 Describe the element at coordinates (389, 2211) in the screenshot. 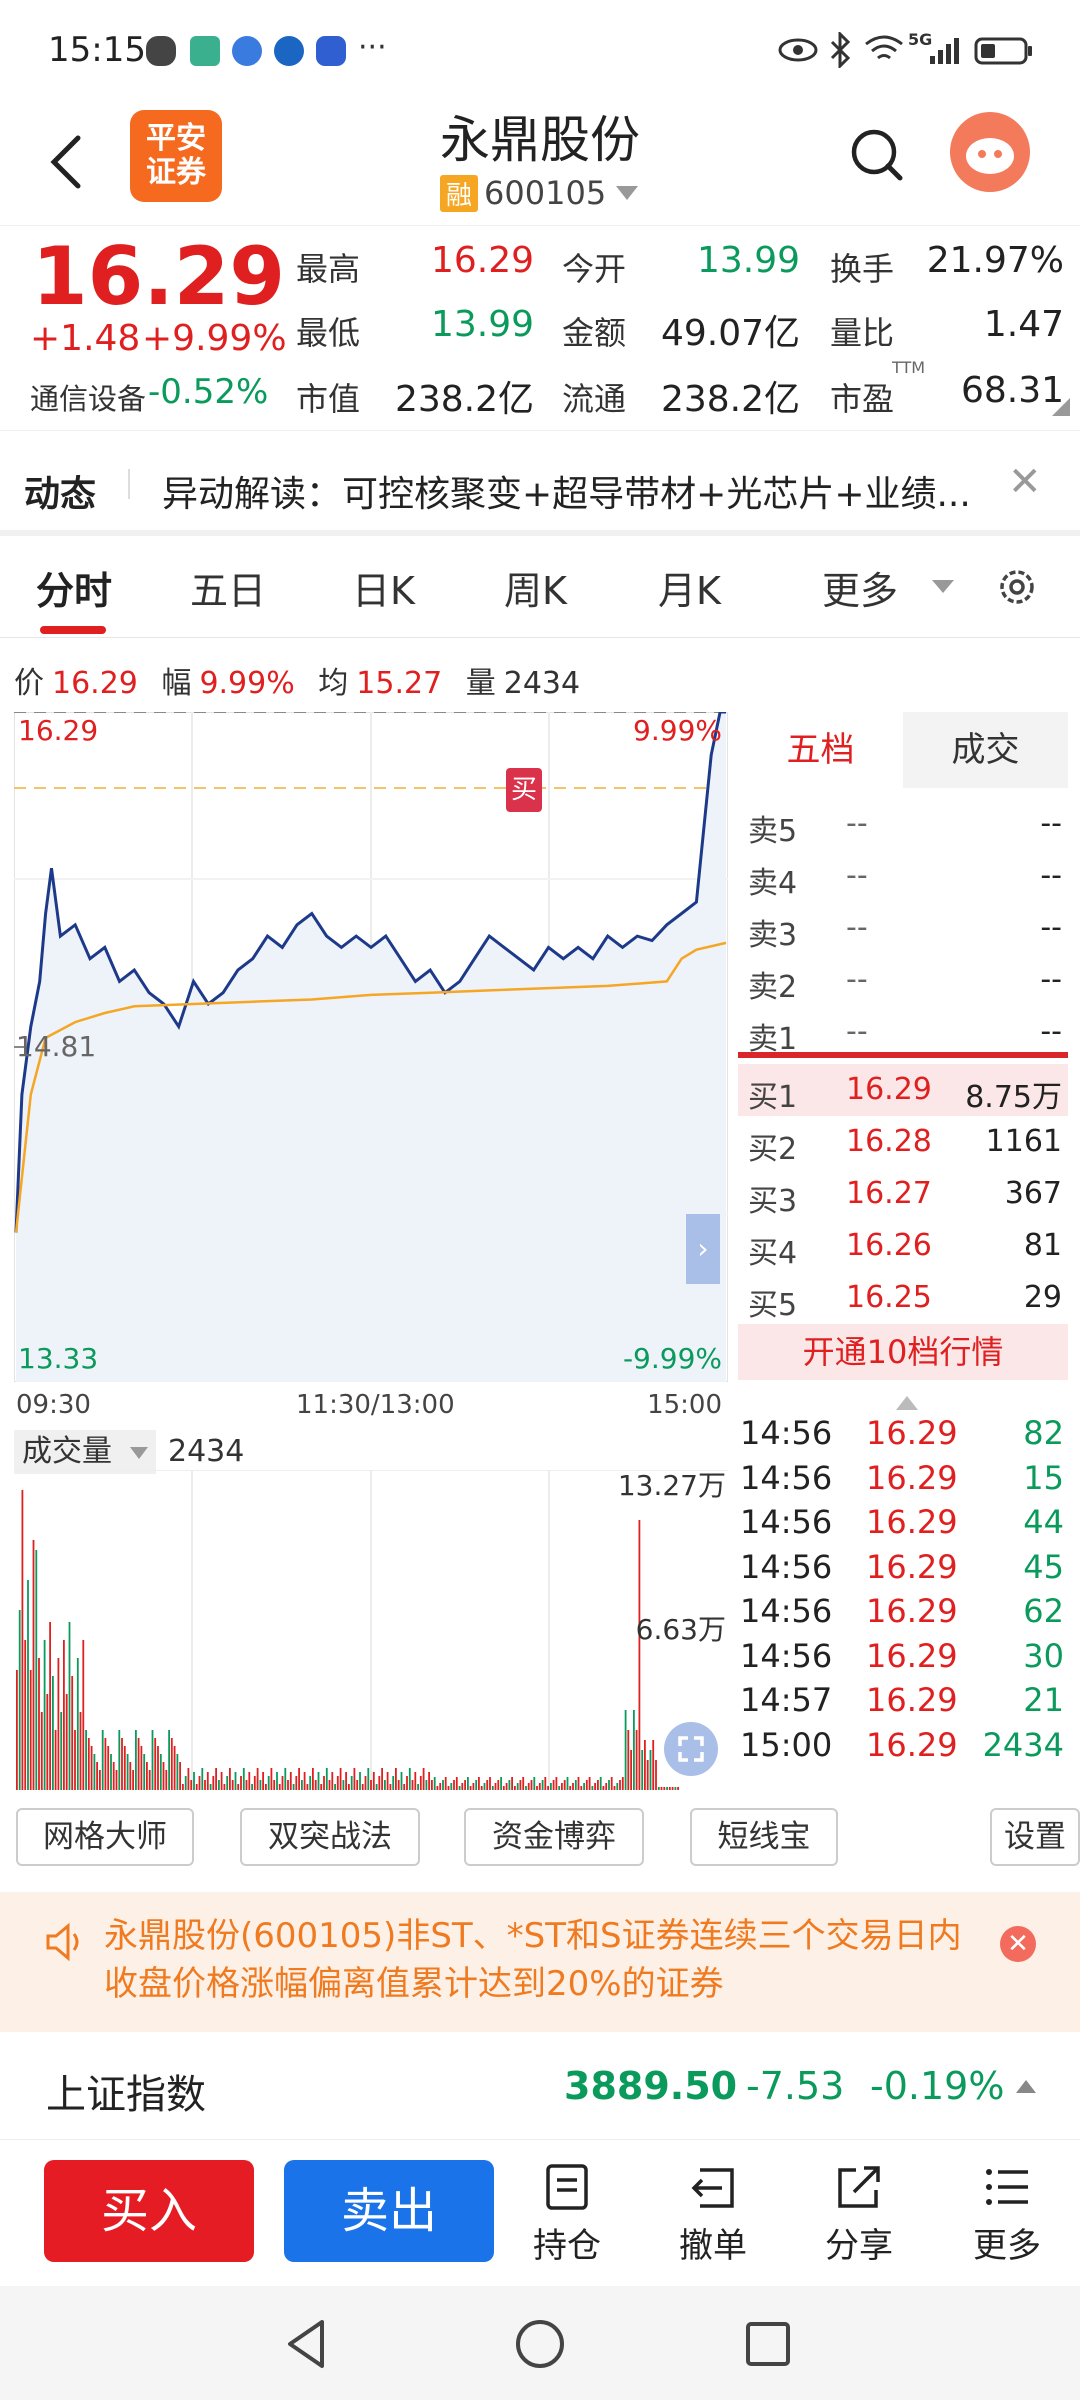

I see `sell-button: 卖出` at that location.